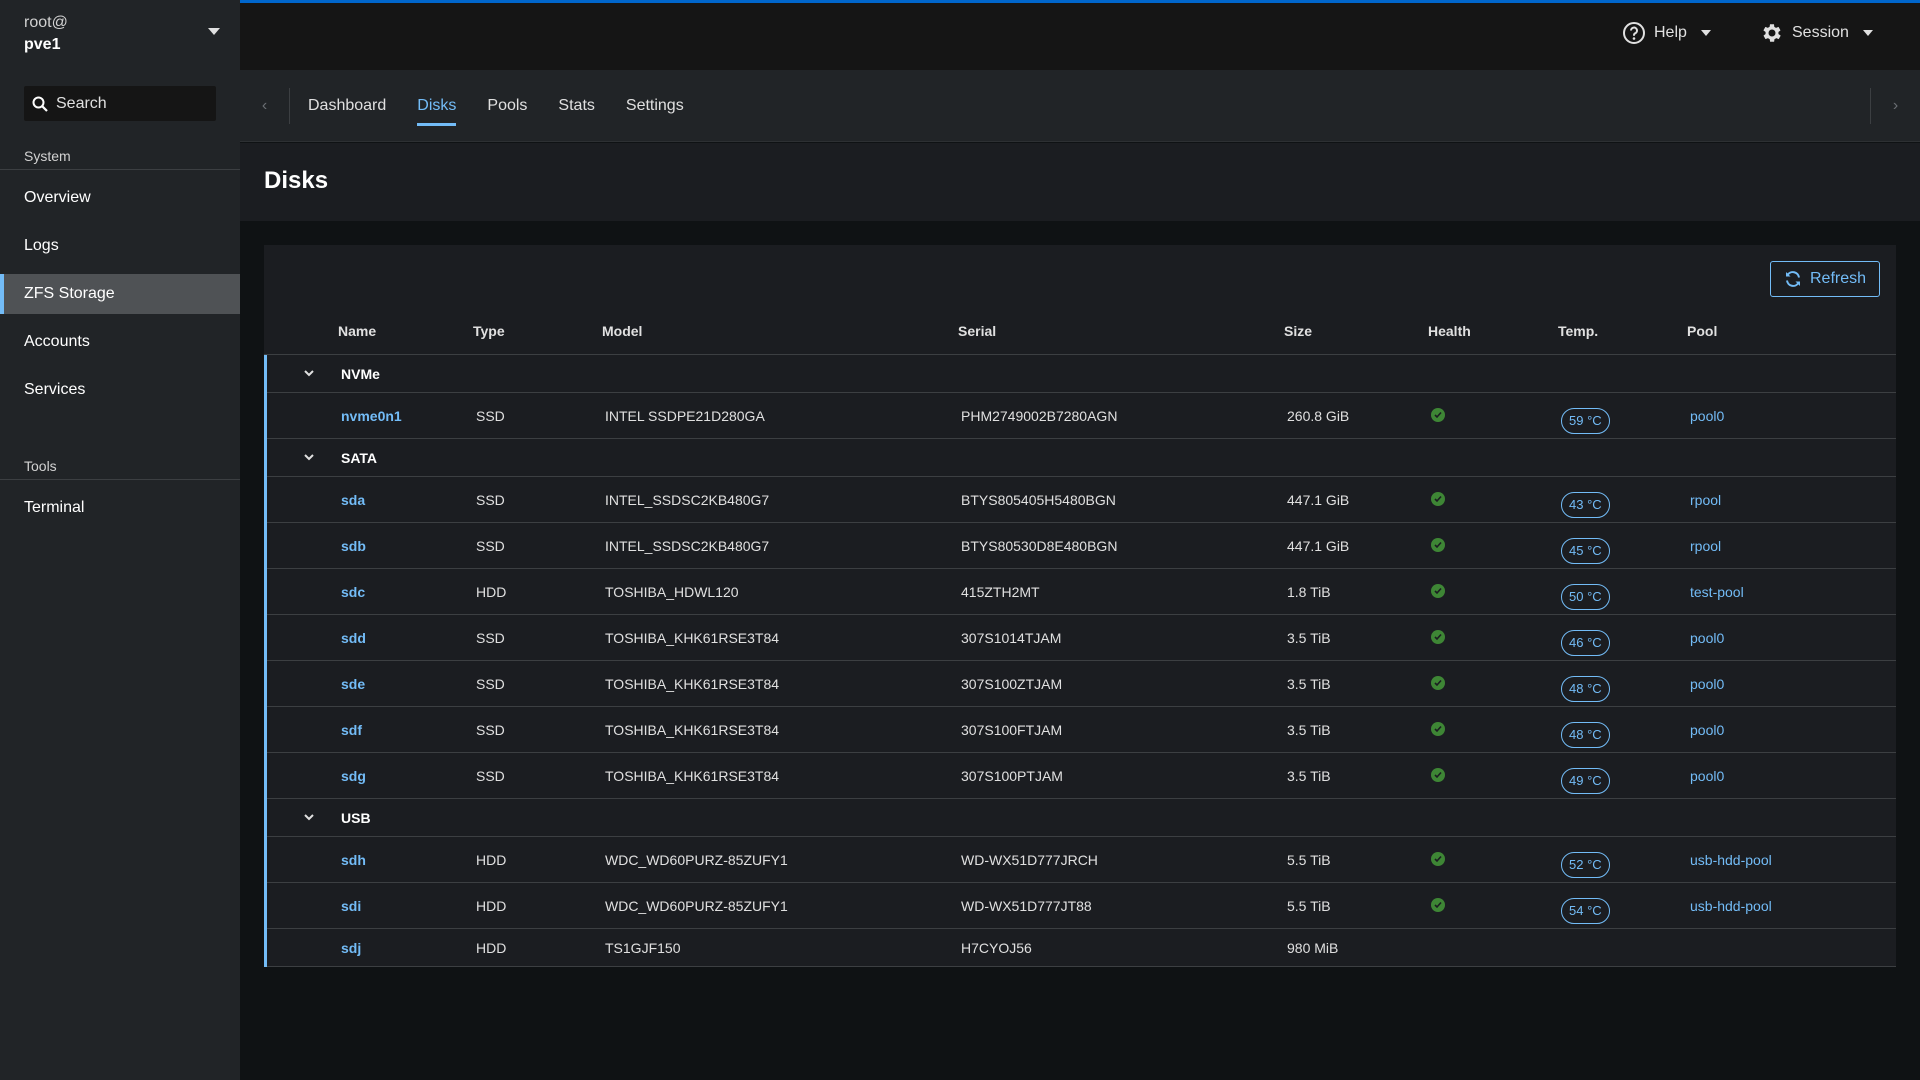 Image resolution: width=1920 pixels, height=1080 pixels. What do you see at coordinates (120, 466) in the screenshot?
I see `nav-heading-tools: Tools` at bounding box center [120, 466].